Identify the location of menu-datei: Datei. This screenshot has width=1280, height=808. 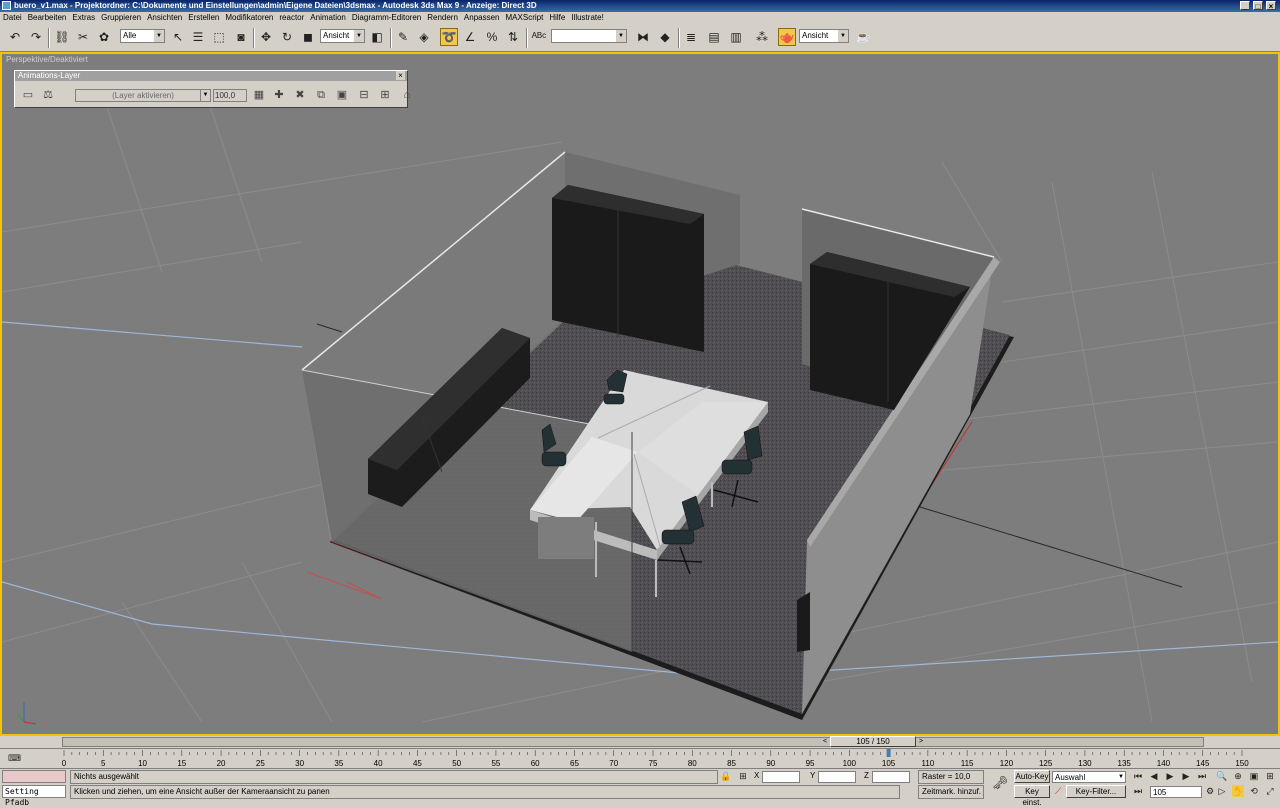
(12, 18).